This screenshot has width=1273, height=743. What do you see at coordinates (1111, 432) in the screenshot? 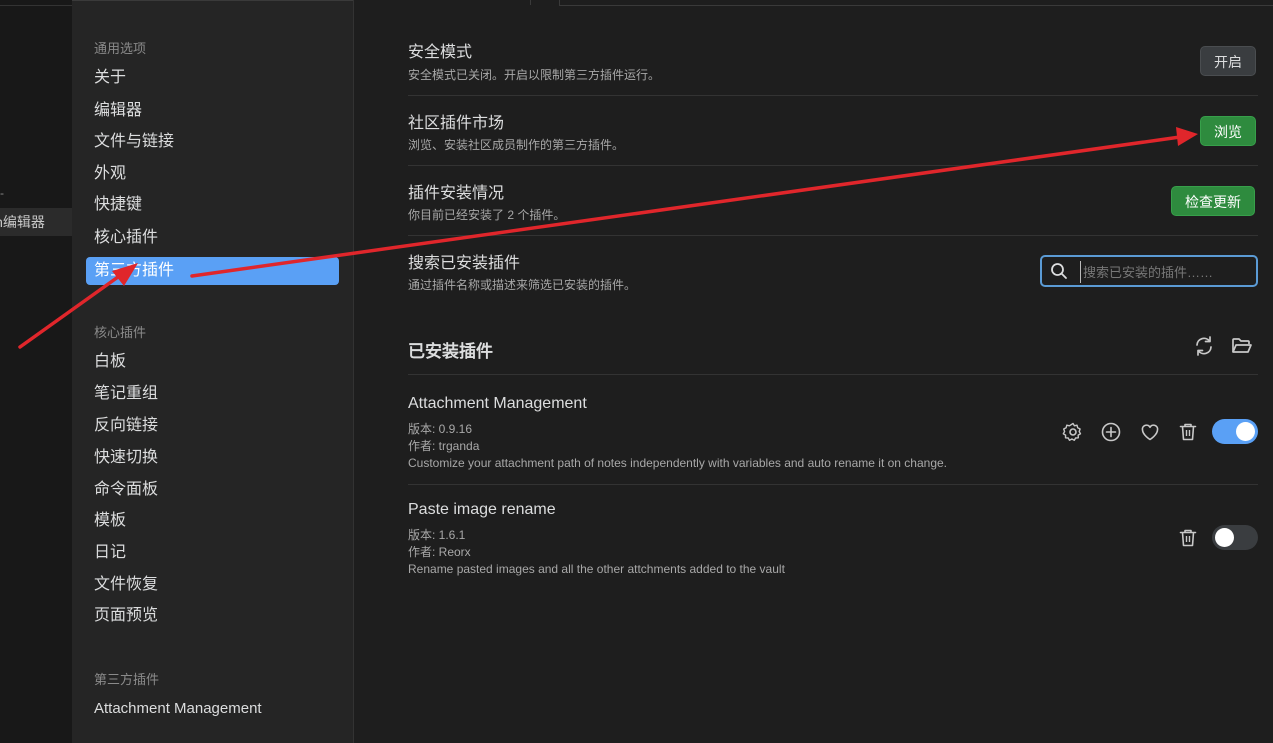
I see `plus-circle-icon` at bounding box center [1111, 432].